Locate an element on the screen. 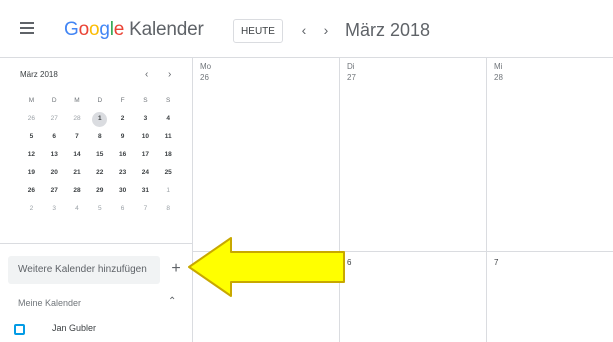 This screenshot has width=613, height=342. day-header-mon: Mo 26 is located at coordinates (205, 72).